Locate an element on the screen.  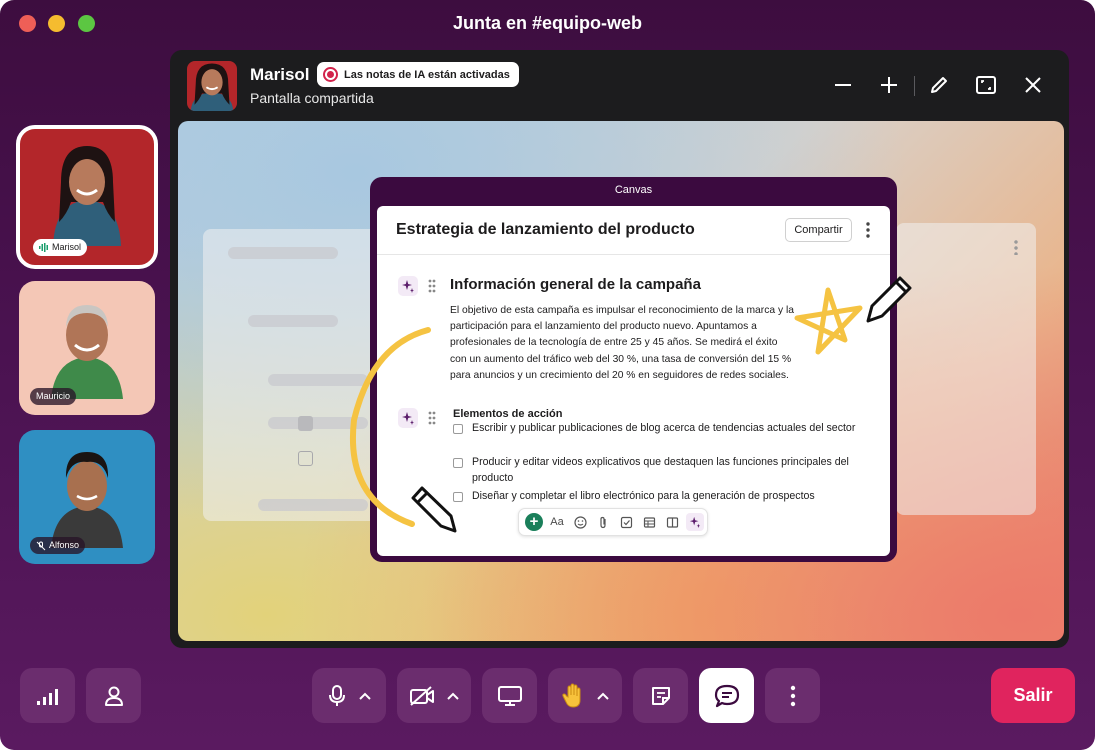
more-actions-button is located at coordinates (792, 695).